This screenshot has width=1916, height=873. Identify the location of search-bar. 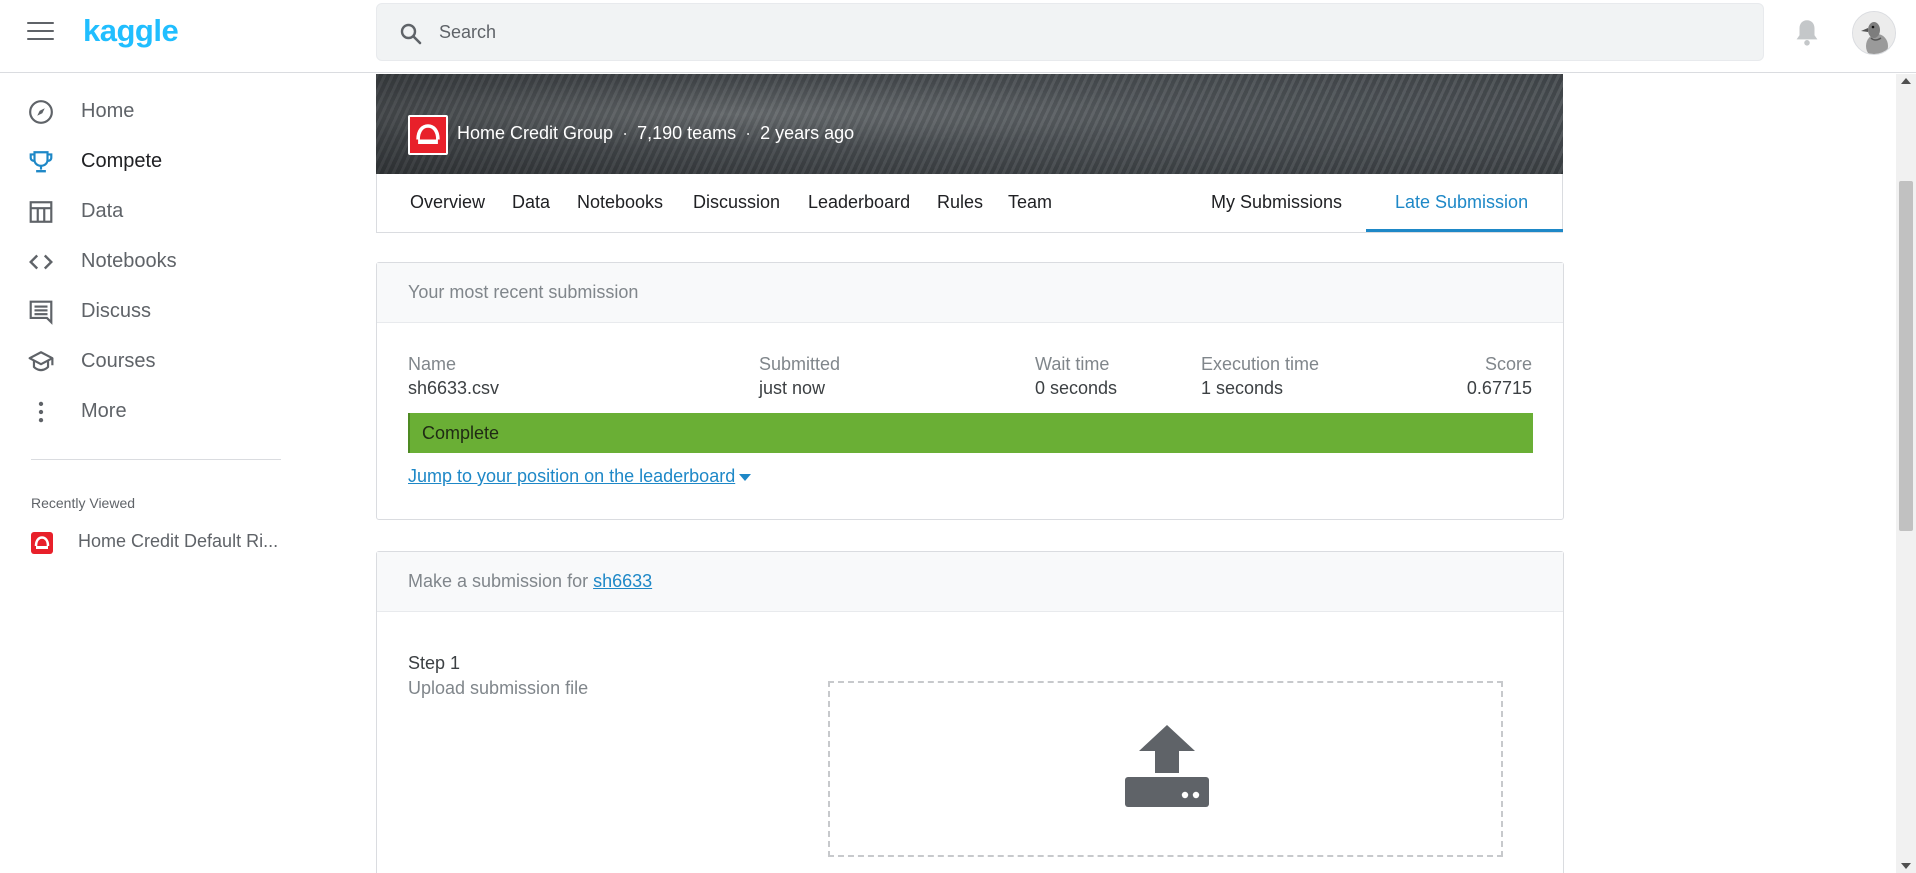
(1070, 32).